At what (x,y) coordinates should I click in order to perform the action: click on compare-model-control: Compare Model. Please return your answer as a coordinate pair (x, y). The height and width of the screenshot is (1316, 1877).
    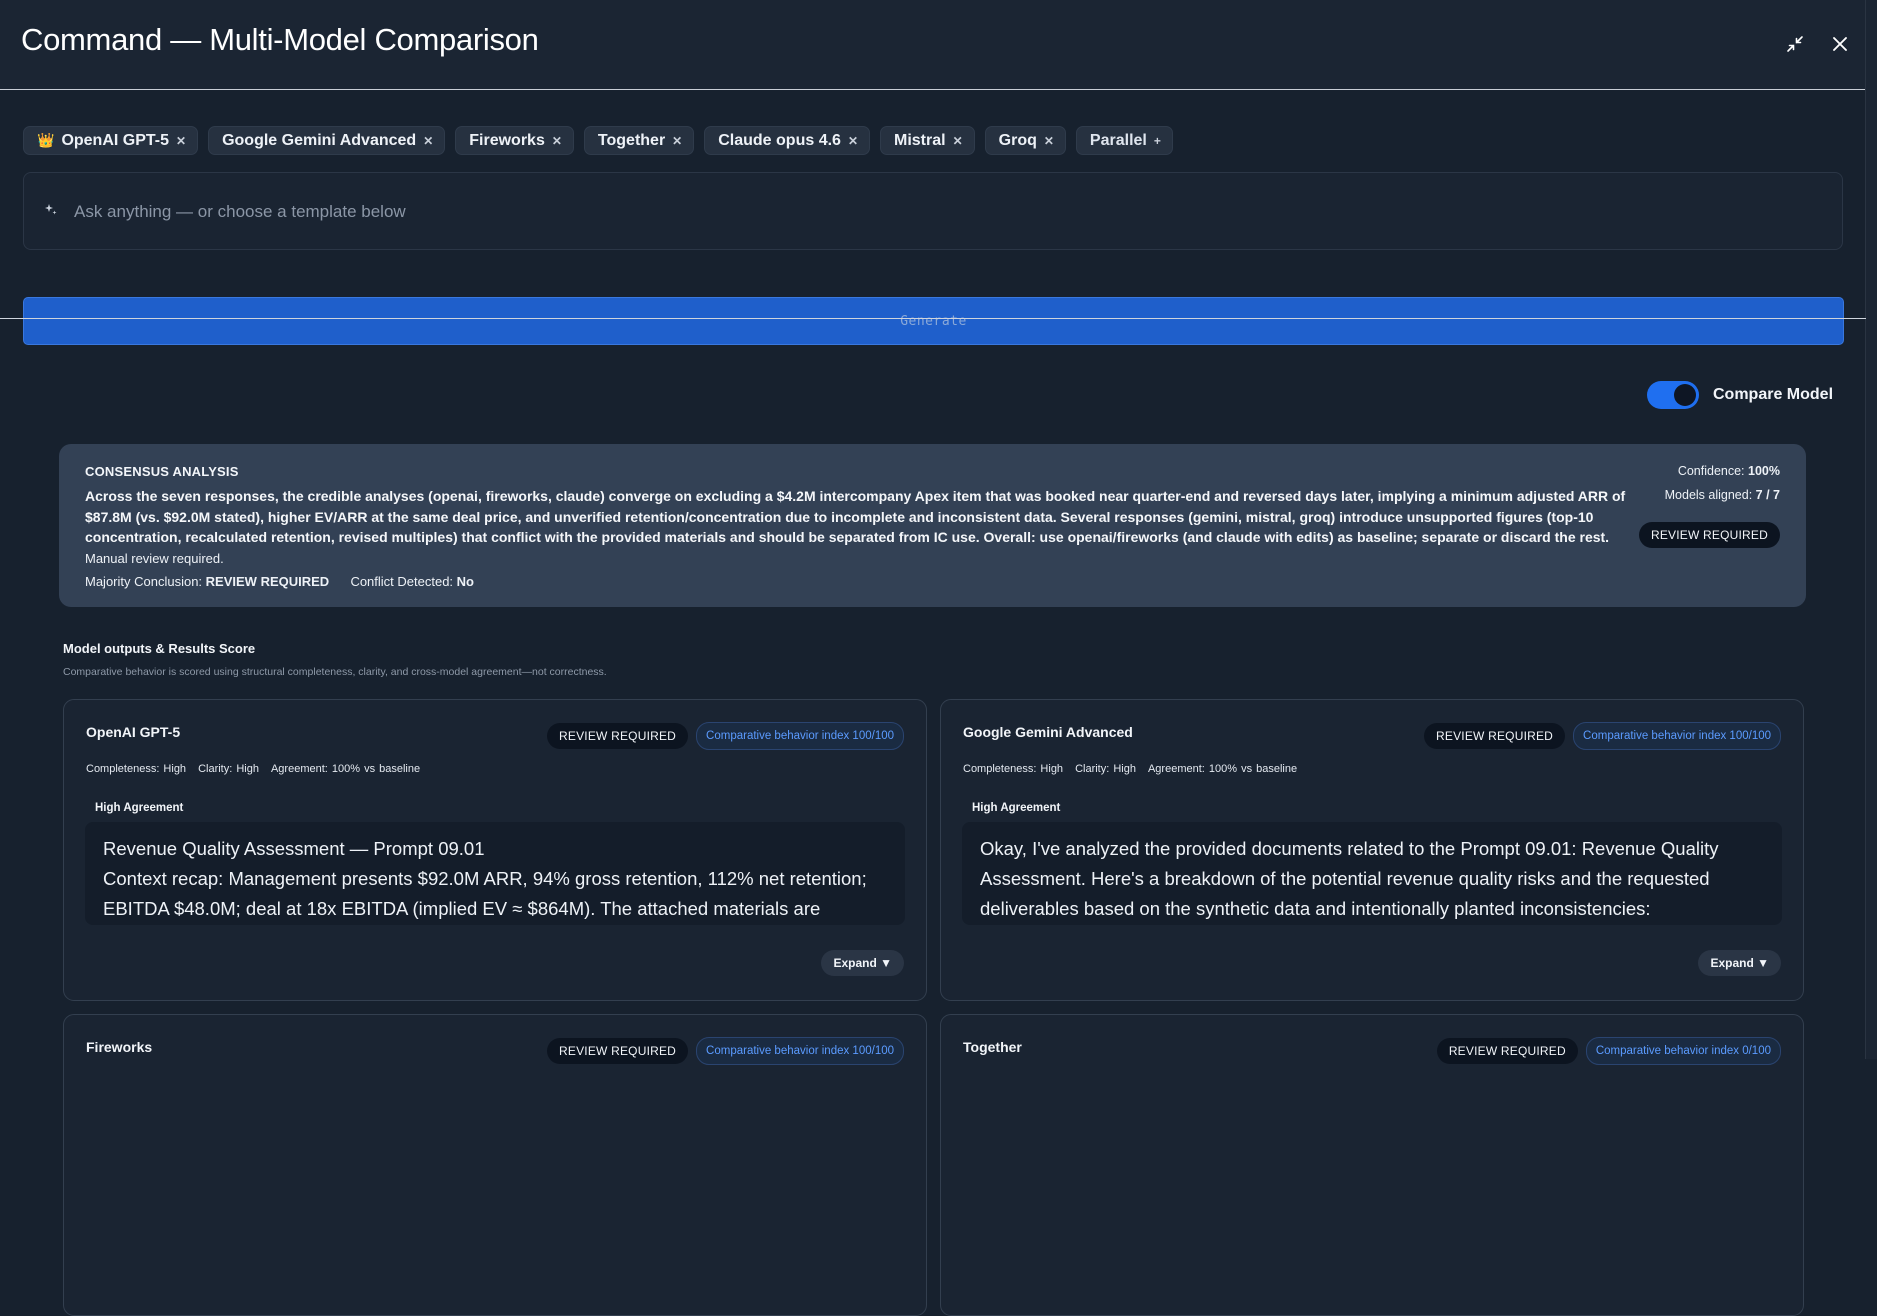
    Looking at the image, I should click on (1740, 395).